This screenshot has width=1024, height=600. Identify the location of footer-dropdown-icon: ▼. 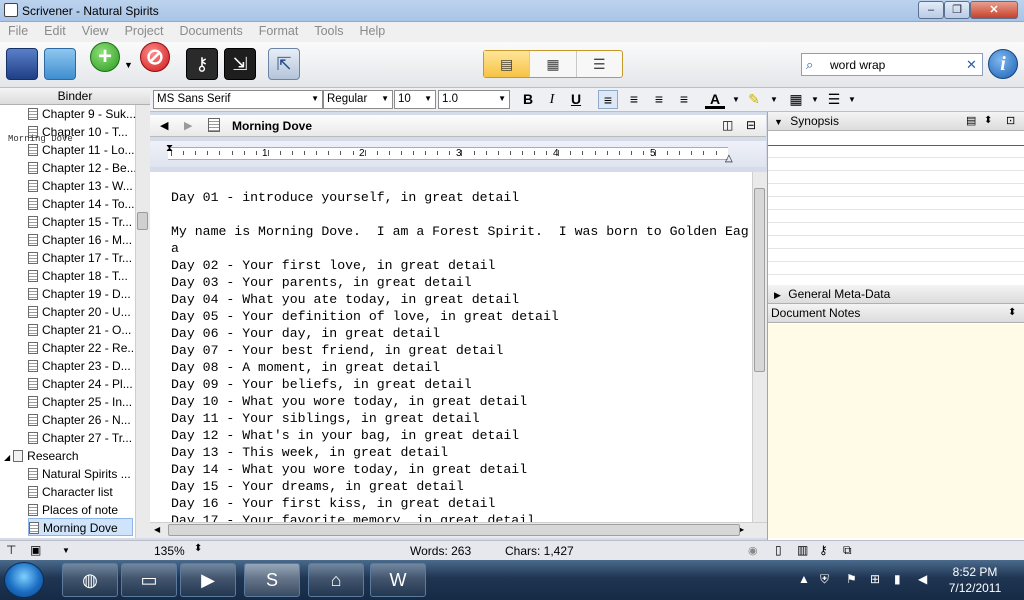
(66, 550).